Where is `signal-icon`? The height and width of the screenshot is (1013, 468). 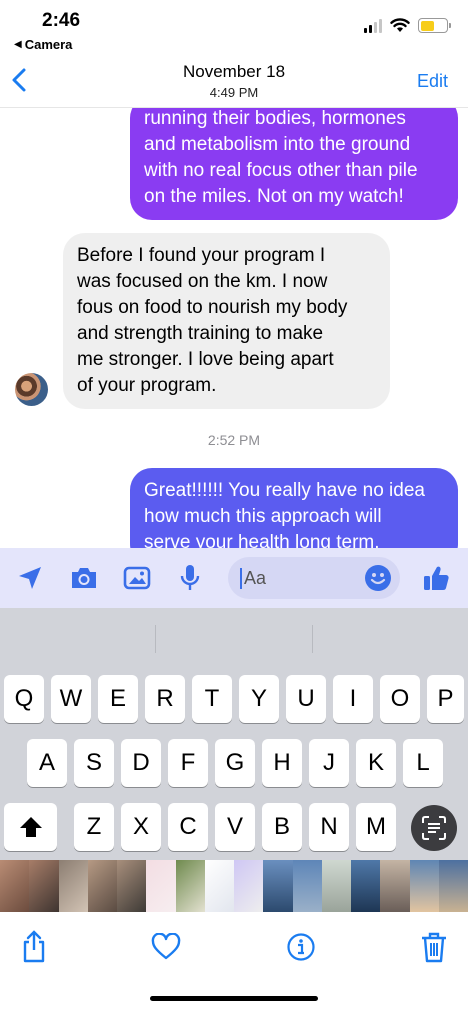 signal-icon is located at coordinates (373, 25).